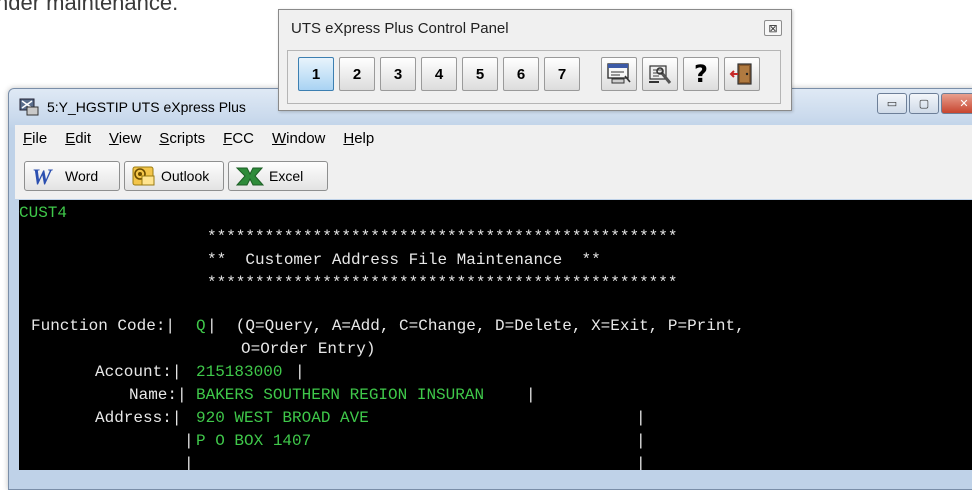 The width and height of the screenshot is (972, 490). I want to click on function-code-field: Q, so click(201, 326).